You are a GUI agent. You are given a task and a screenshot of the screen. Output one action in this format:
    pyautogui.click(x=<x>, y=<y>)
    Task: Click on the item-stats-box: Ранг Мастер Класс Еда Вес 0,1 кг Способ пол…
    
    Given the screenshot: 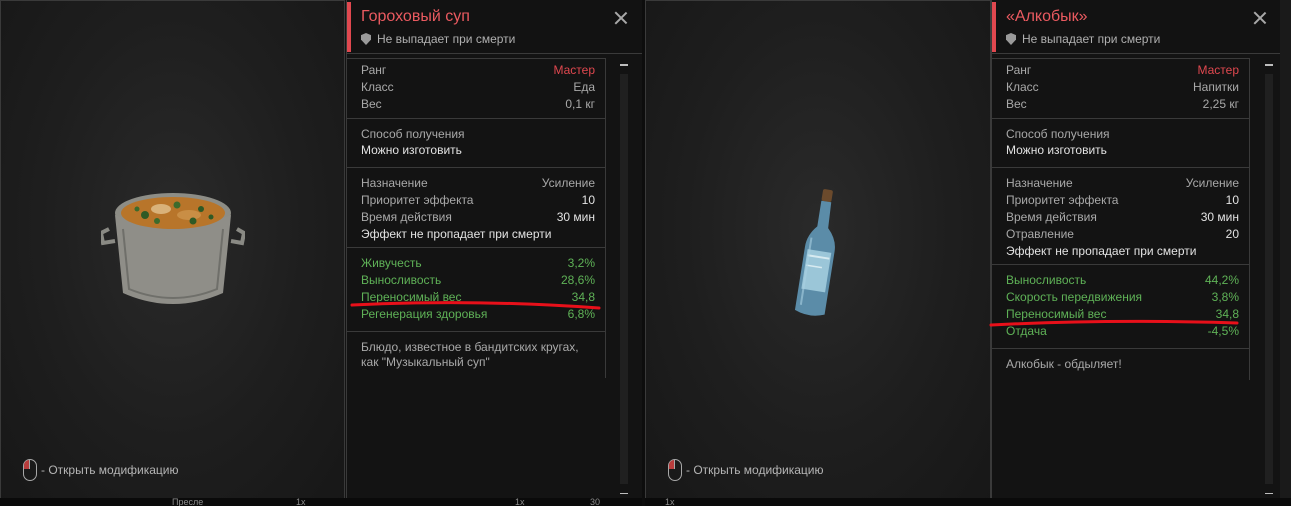 What is the action you would take?
    pyautogui.click(x=476, y=218)
    